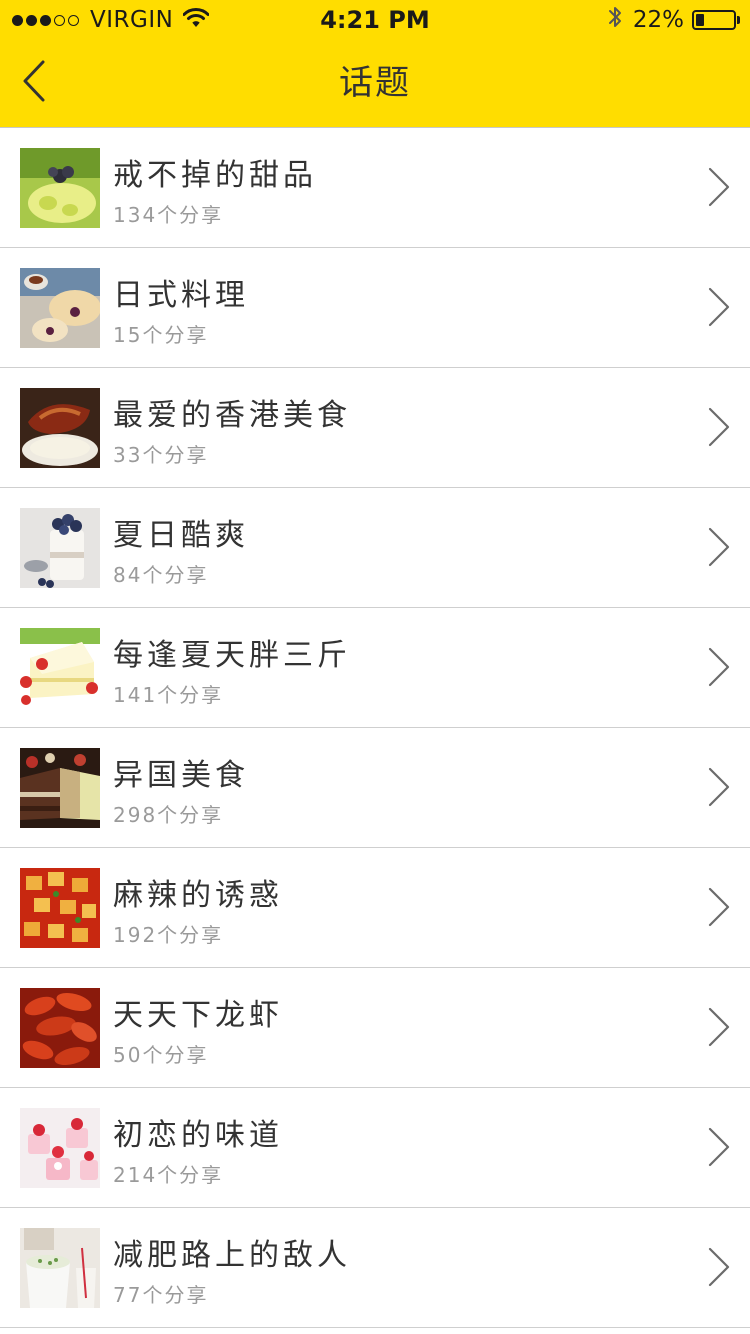 The height and width of the screenshot is (1334, 750). Describe the element at coordinates (375, 788) in the screenshot. I see `list-item: 异国美食 298个分享` at that location.